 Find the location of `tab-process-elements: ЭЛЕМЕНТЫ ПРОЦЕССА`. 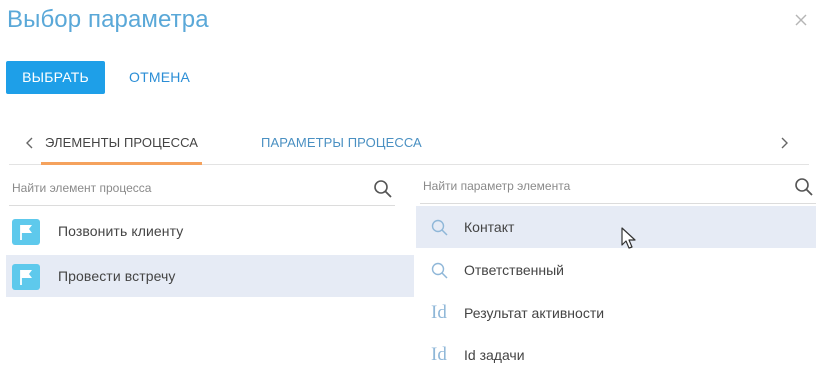

tab-process-elements: ЭЛЕМЕНТЫ ПРОЦЕССА is located at coordinates (122, 145).